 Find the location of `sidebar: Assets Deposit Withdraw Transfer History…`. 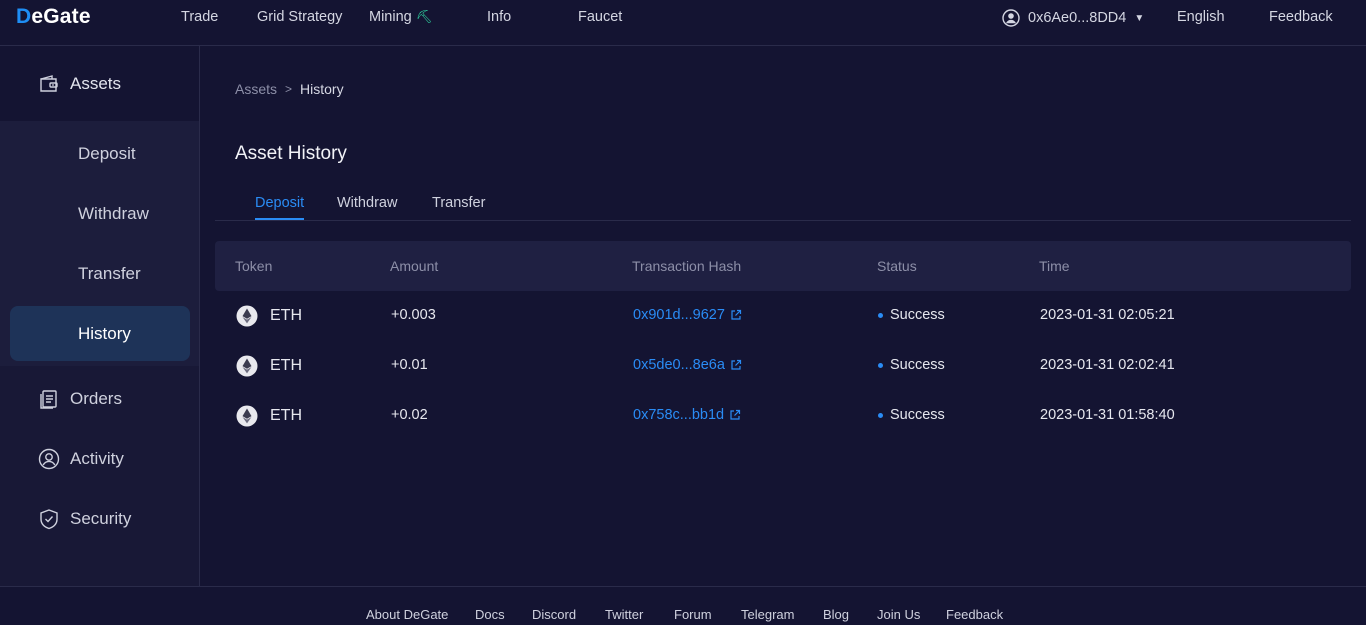

sidebar: Assets Deposit Withdraw Transfer History… is located at coordinates (100, 316).